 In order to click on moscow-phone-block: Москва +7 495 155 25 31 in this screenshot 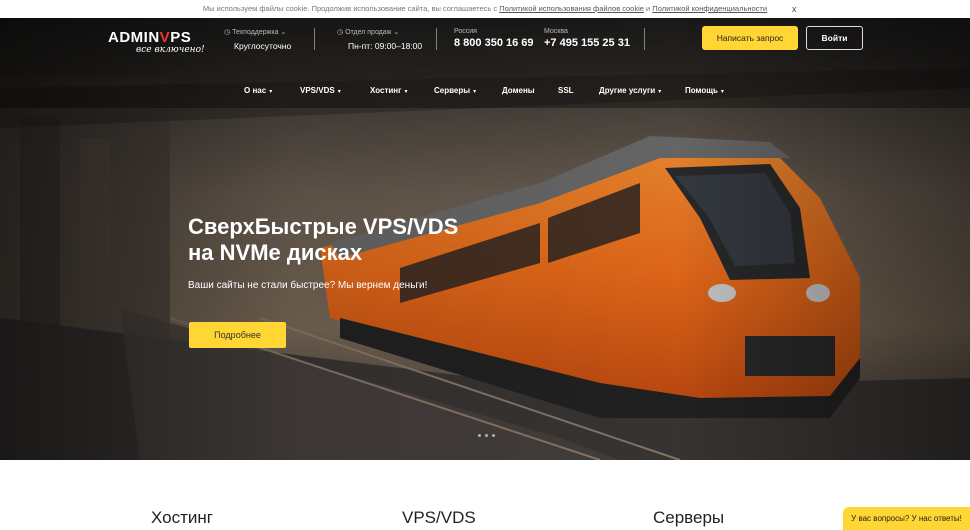, I will do `click(587, 38)`.